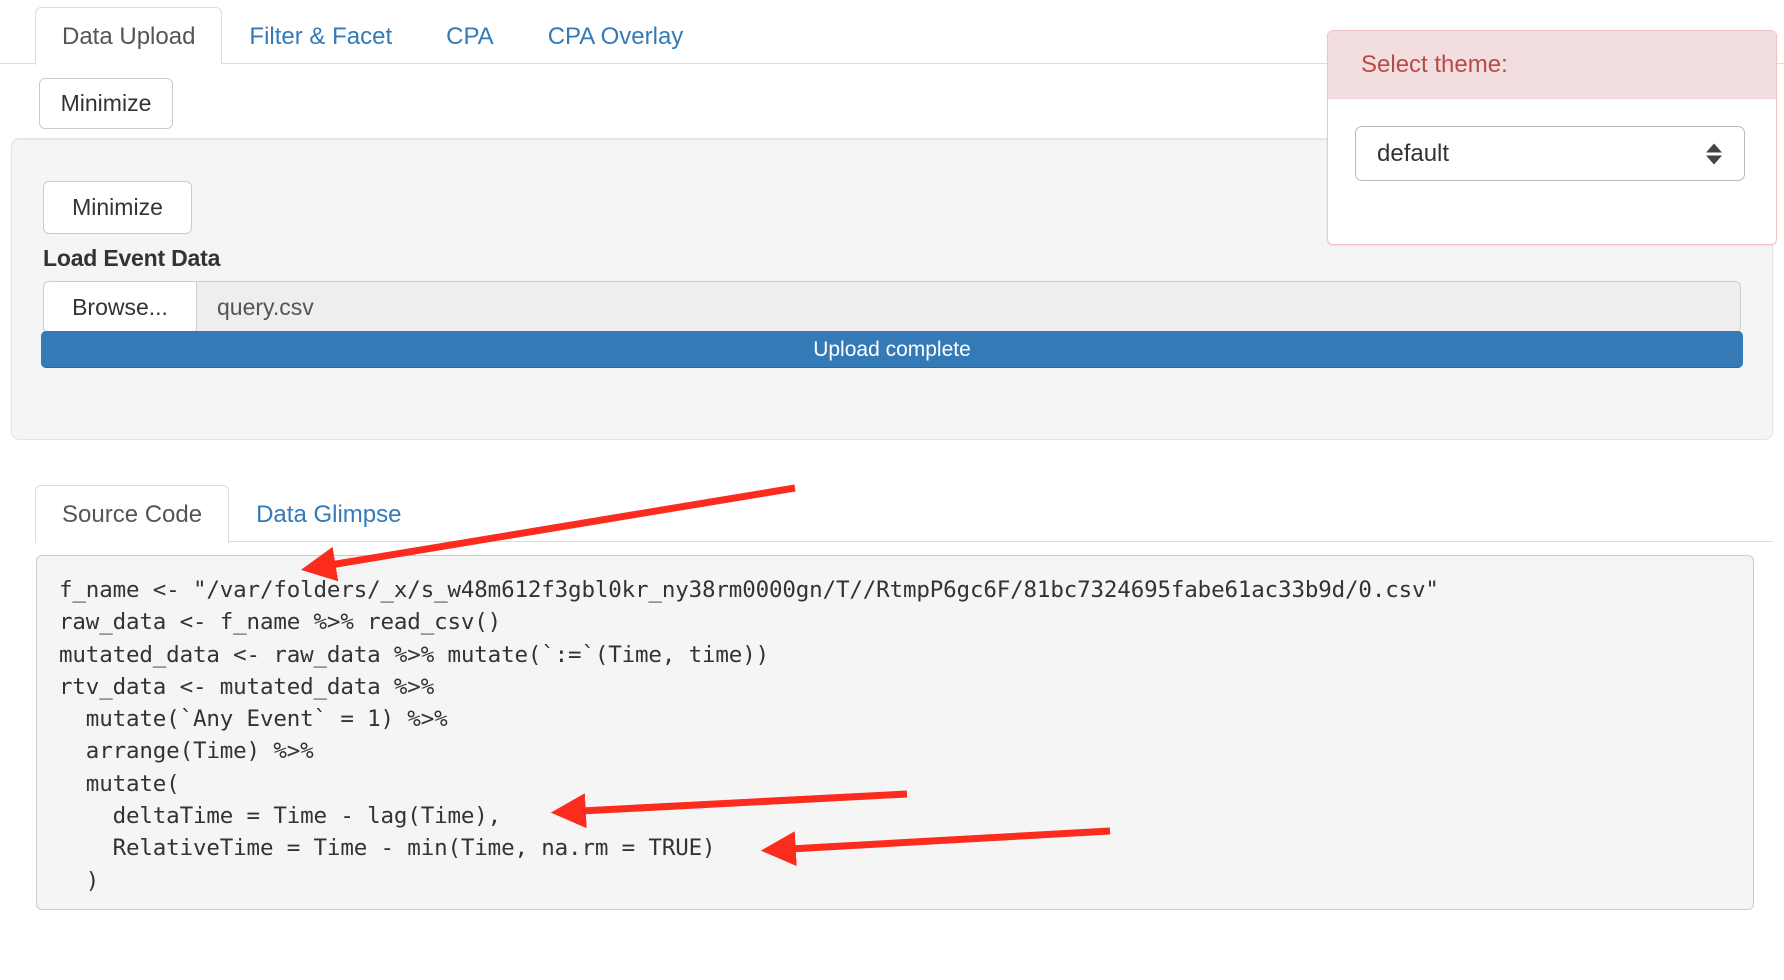 The height and width of the screenshot is (980, 1784). Describe the element at coordinates (1714, 147) in the screenshot. I see `chevron-up-icon` at that location.